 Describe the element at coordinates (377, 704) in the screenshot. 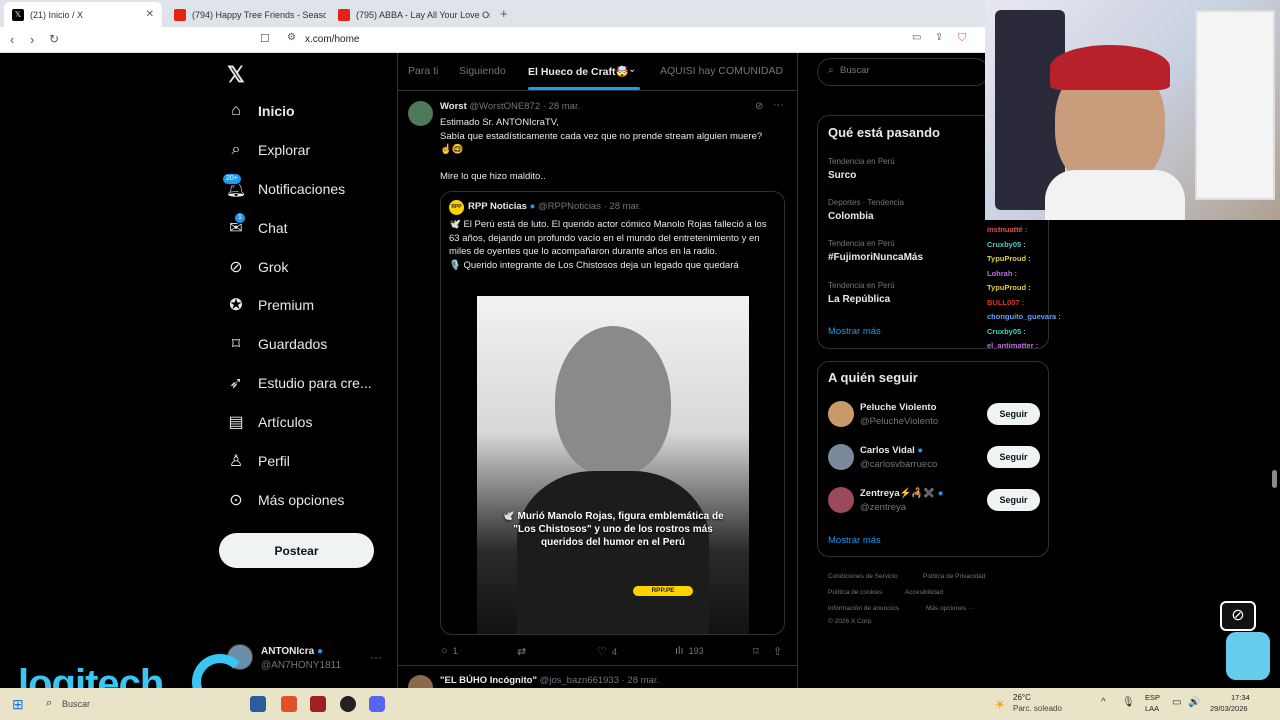

I see `discord-icon` at that location.